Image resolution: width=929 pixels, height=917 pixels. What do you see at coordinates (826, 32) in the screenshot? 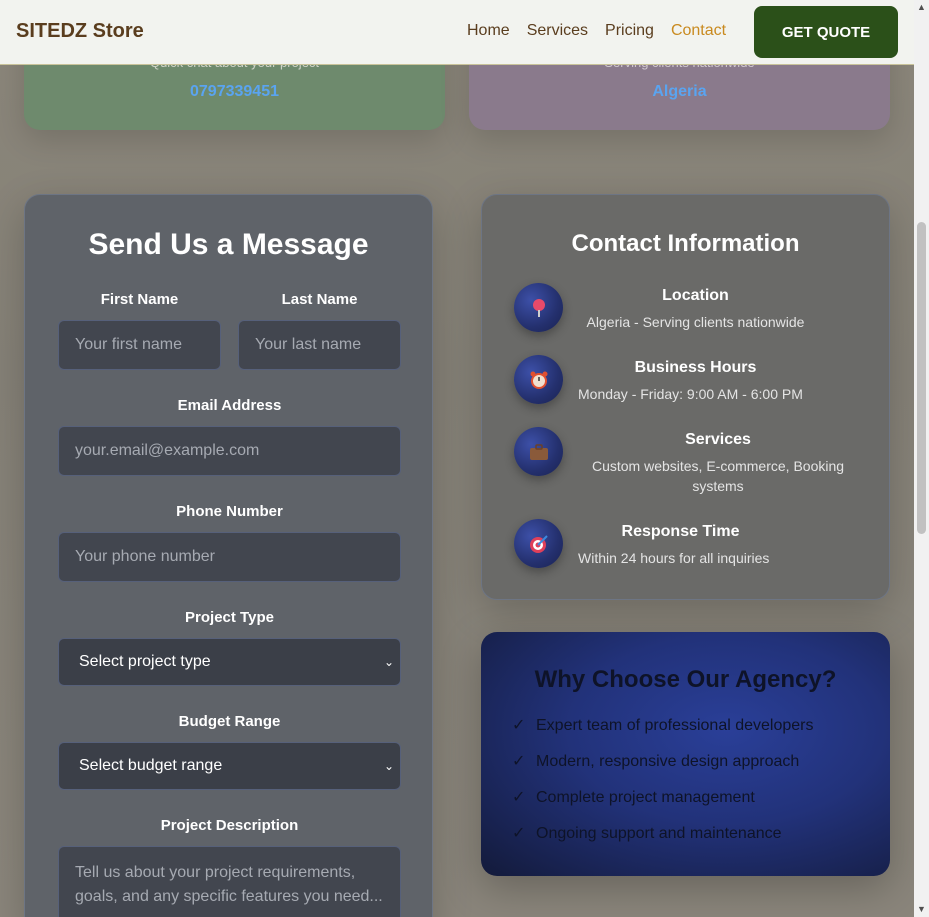
I see `get-quote-button: GET QUOTE` at bounding box center [826, 32].